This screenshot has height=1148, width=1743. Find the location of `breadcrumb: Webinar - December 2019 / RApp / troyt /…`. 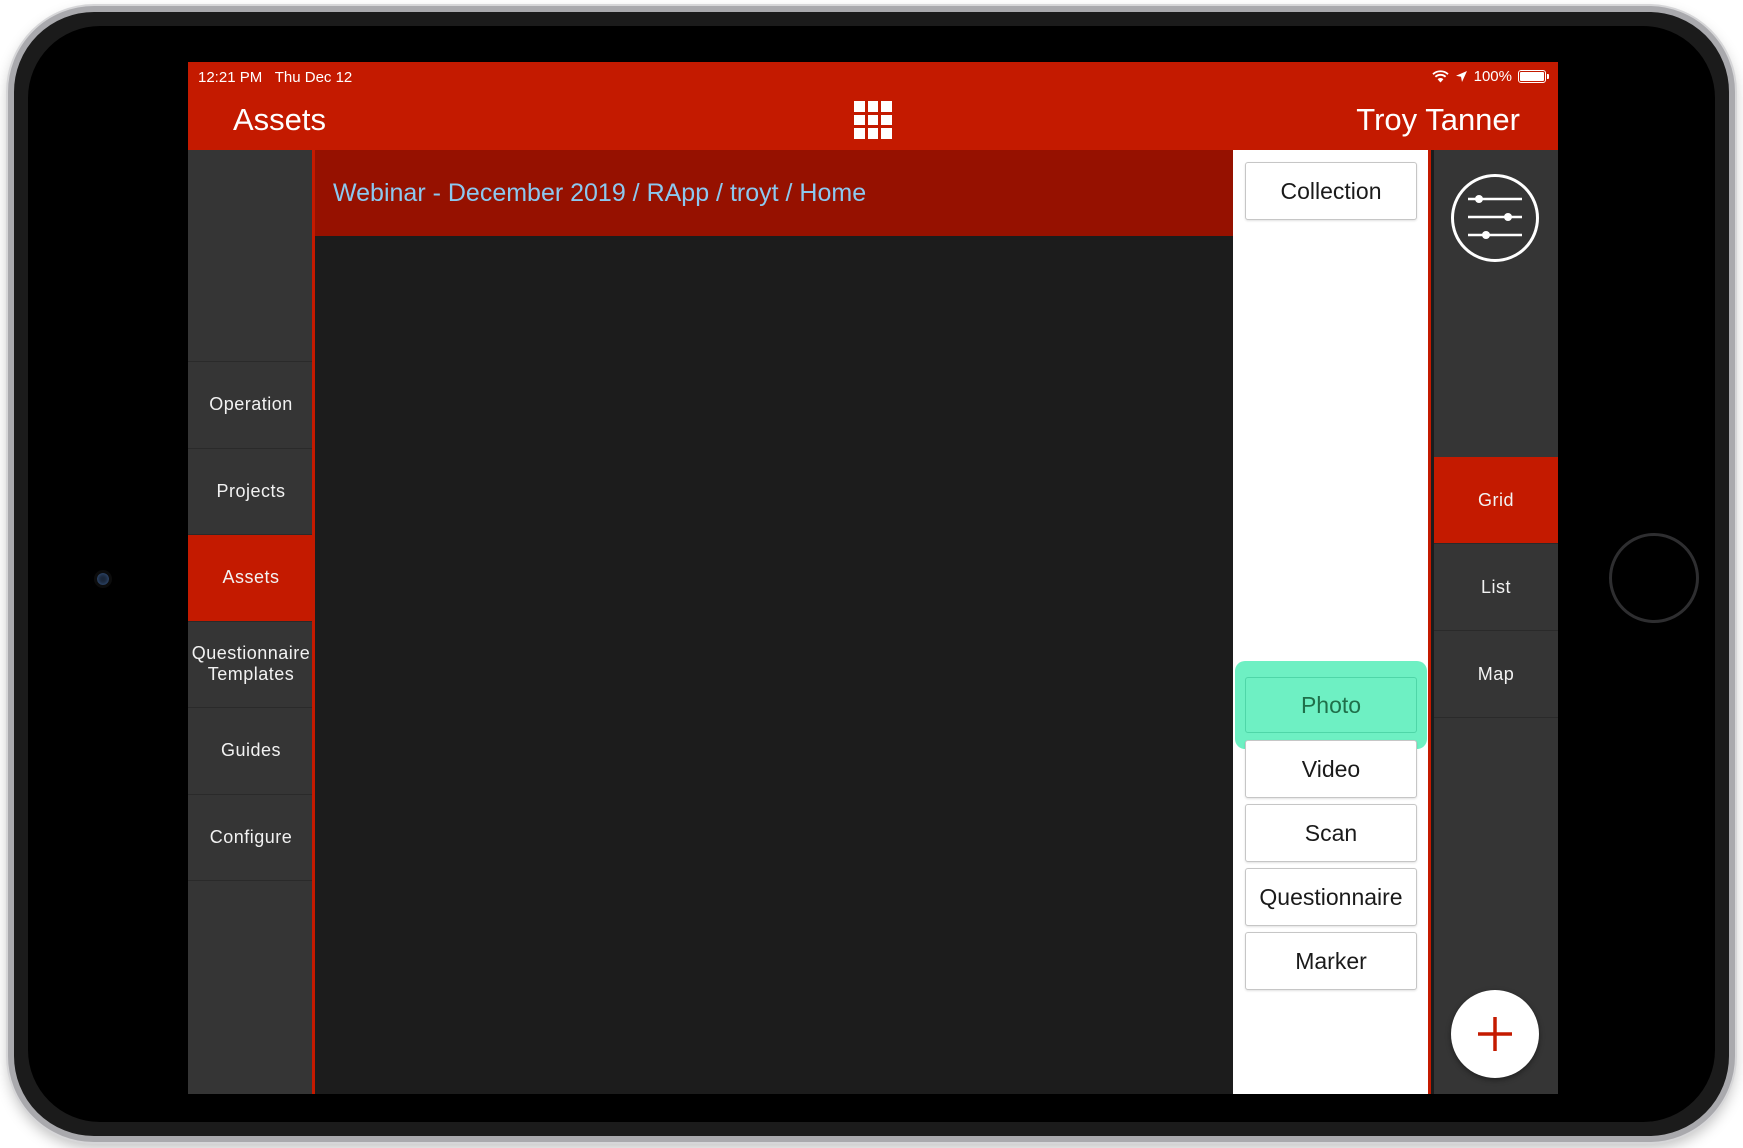

breadcrumb: Webinar - December 2019 / RApp / troyt /… is located at coordinates (599, 193).